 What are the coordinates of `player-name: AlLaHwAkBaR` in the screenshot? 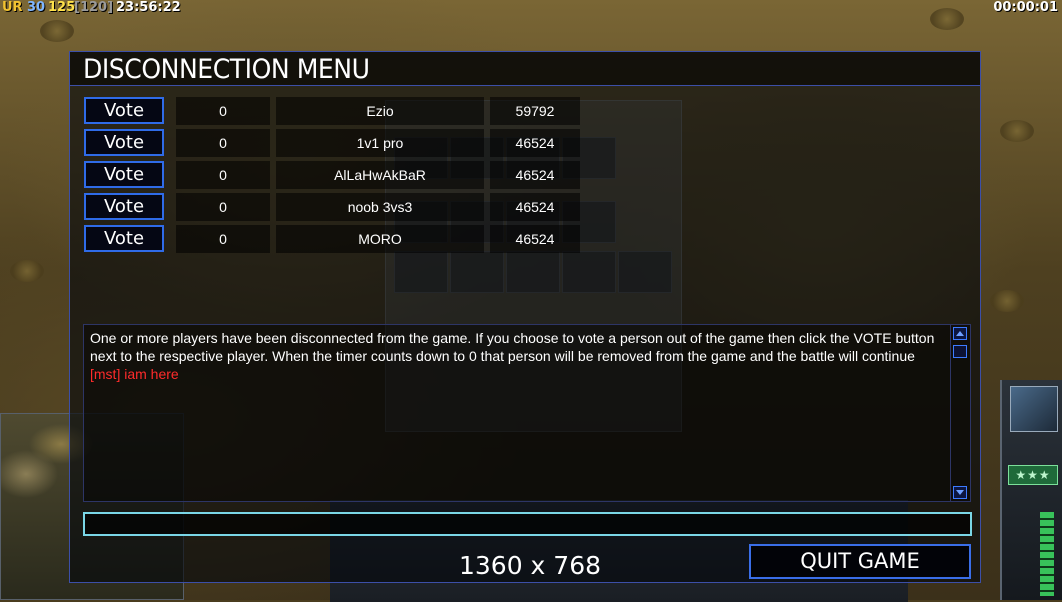 It's located at (380, 175).